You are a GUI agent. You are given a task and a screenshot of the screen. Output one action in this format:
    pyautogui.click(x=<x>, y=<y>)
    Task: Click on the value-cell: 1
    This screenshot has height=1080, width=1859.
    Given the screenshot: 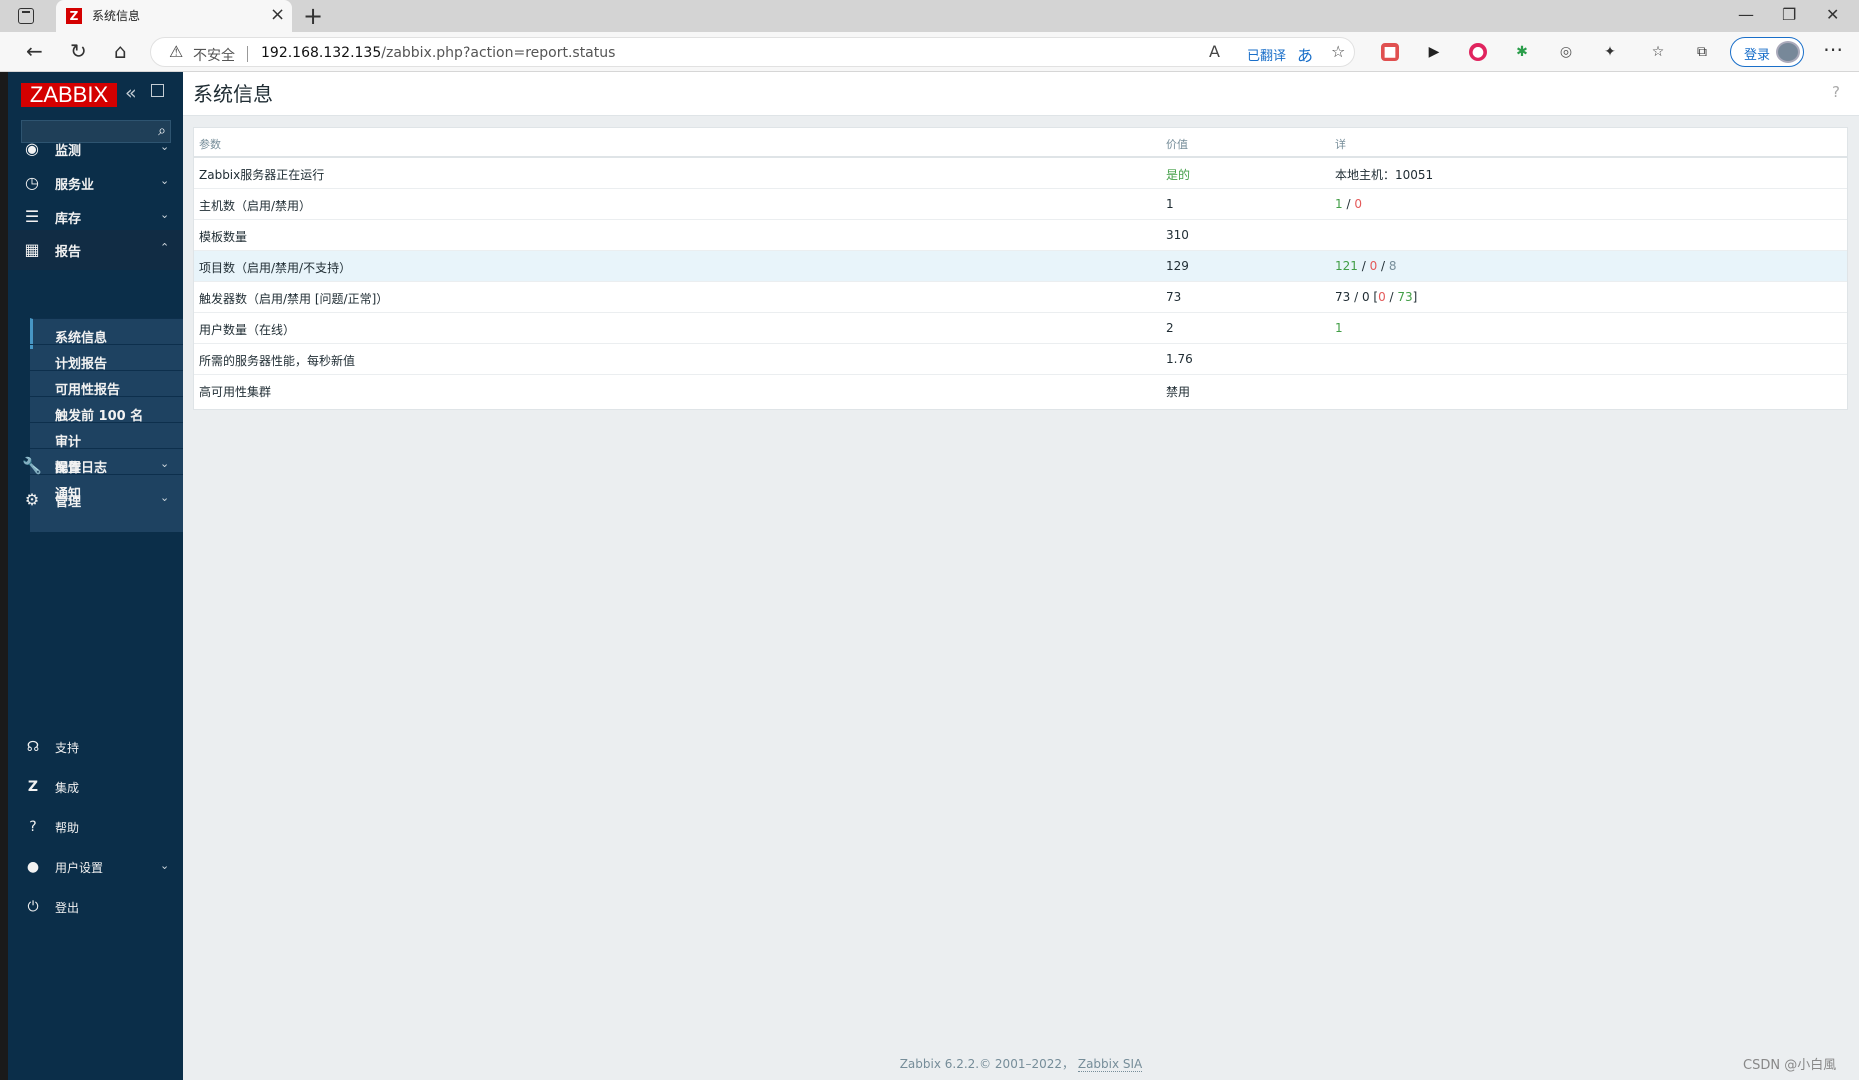 What is the action you would take?
    pyautogui.click(x=1170, y=204)
    